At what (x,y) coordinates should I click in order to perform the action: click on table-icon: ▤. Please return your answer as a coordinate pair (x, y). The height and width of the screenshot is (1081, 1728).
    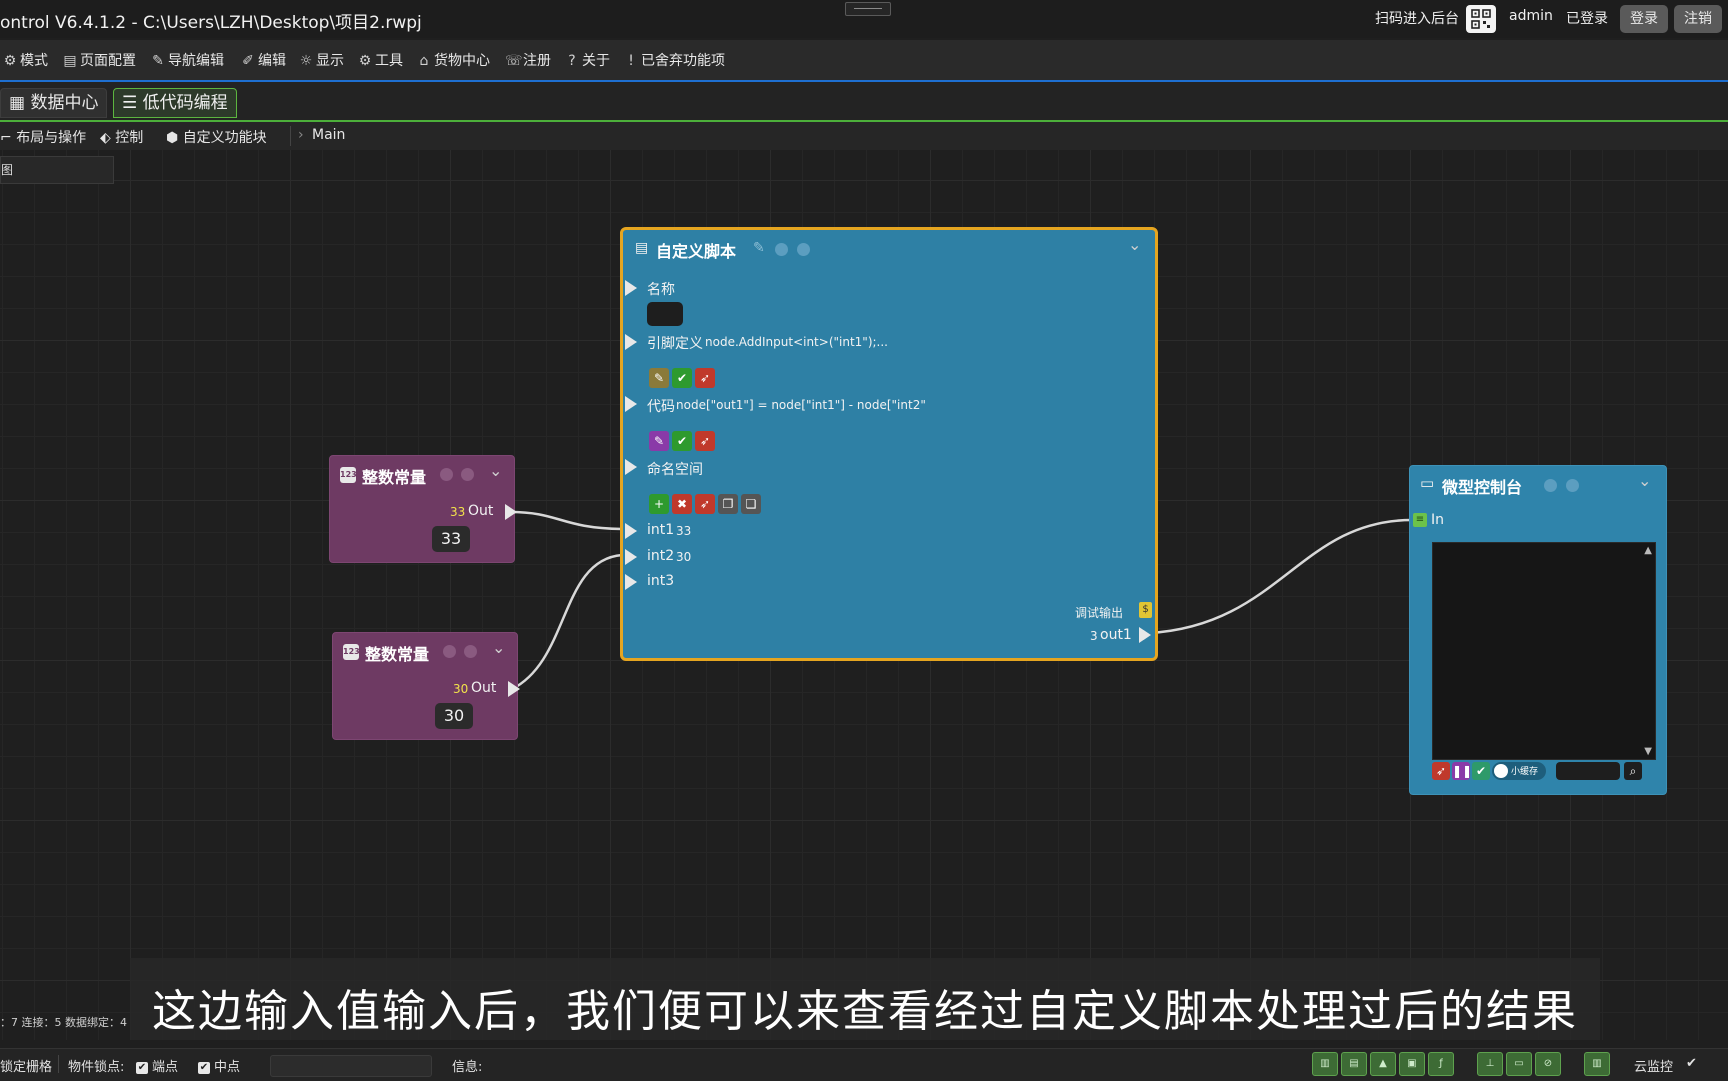
    Looking at the image, I should click on (1354, 1064).